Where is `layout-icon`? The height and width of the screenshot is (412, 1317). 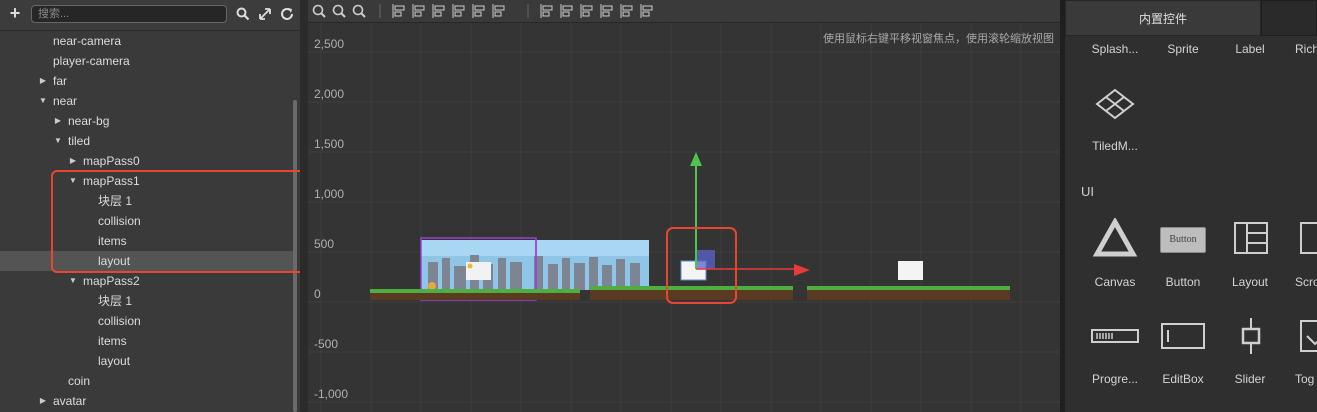
layout-icon is located at coordinates (1251, 238).